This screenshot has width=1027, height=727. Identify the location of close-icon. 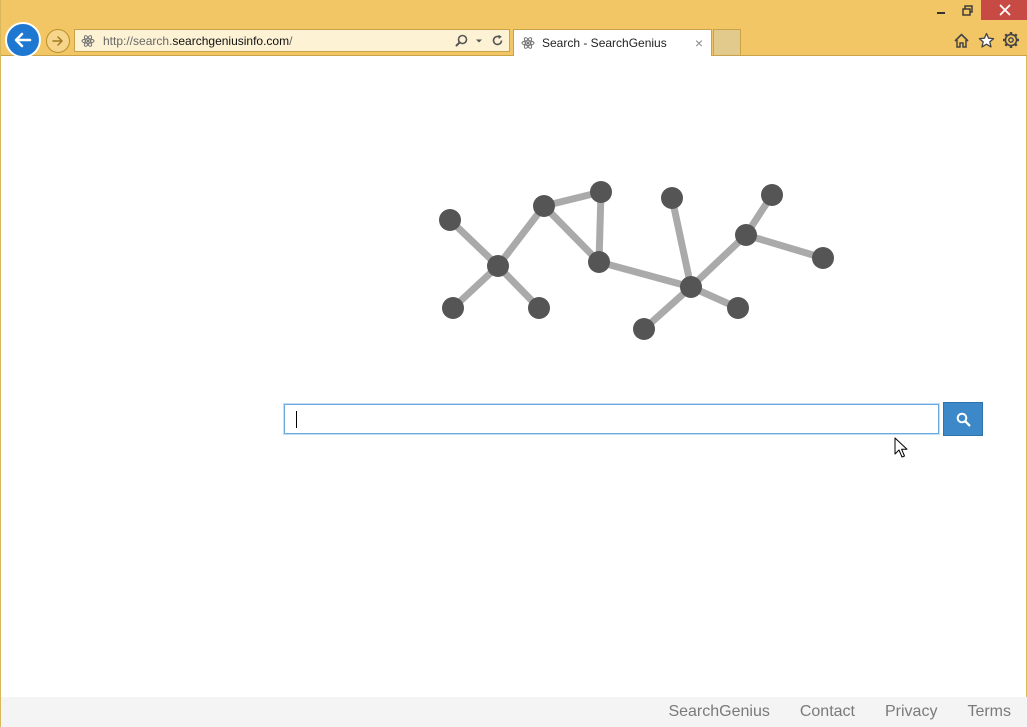
(1004, 10).